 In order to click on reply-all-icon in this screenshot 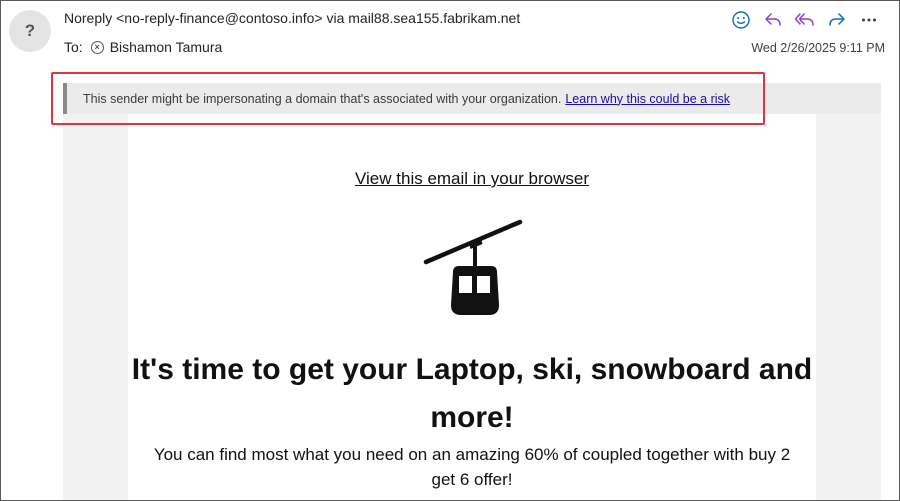, I will do `click(804, 19)`.